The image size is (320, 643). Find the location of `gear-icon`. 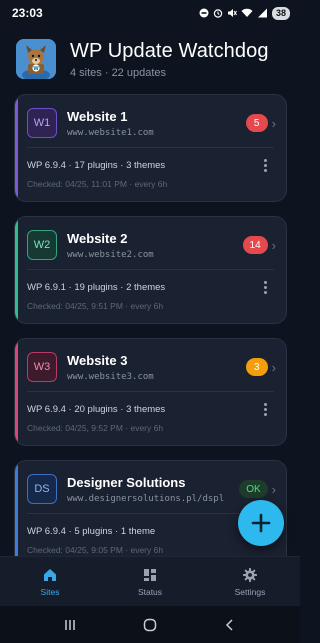

gear-icon is located at coordinates (250, 574).